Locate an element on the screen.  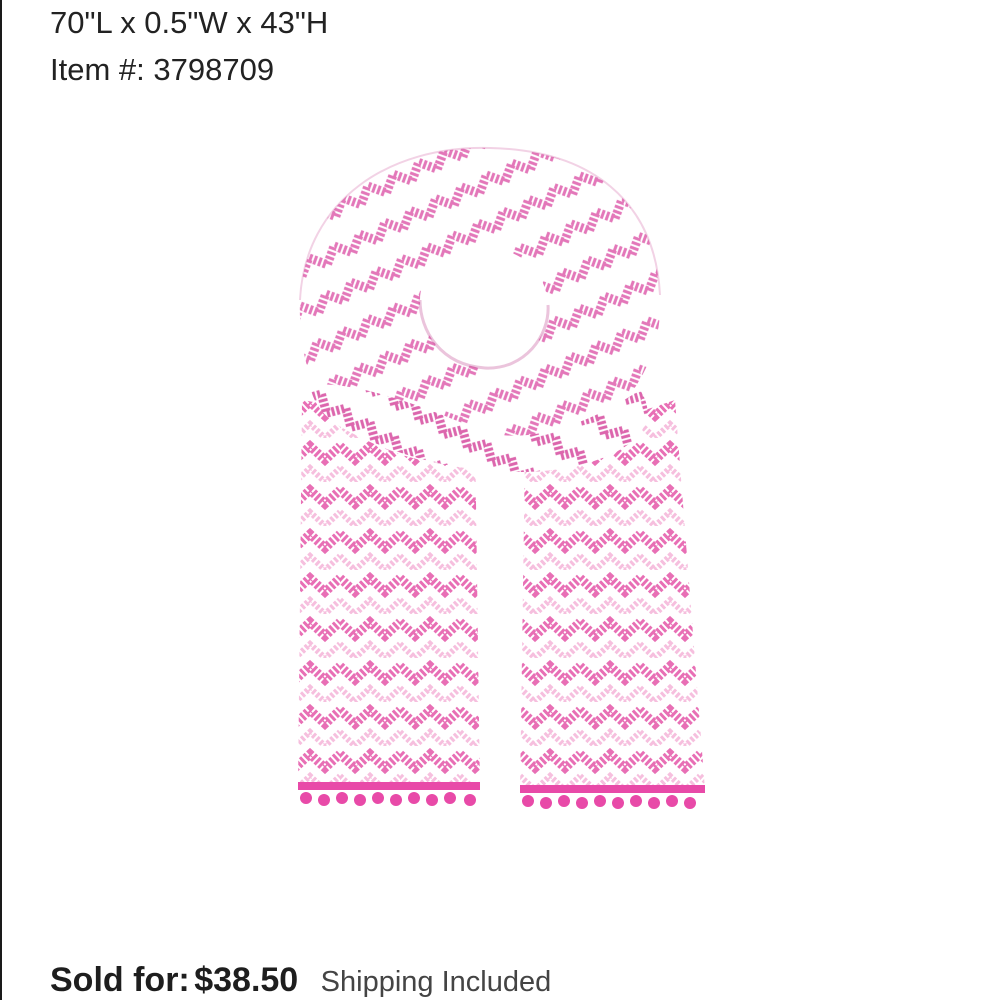
sold-price: $38.50 is located at coordinates (246, 980).